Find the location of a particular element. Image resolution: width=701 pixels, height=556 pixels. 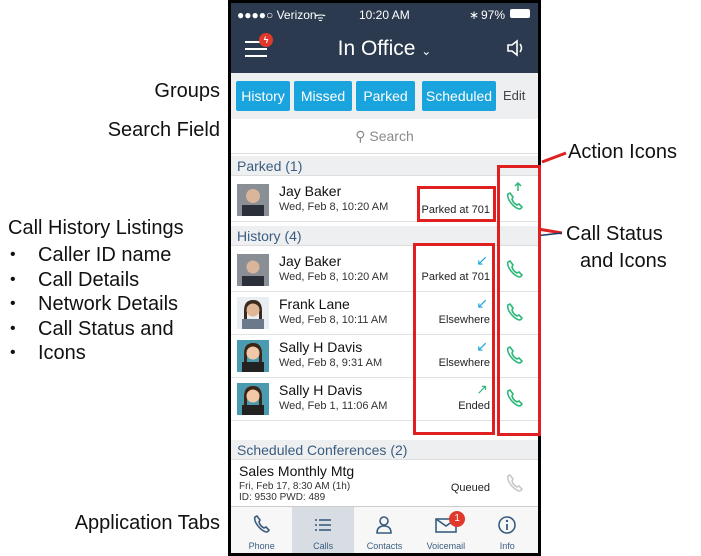

tab-phone-label: Phone is located at coordinates (261, 546).